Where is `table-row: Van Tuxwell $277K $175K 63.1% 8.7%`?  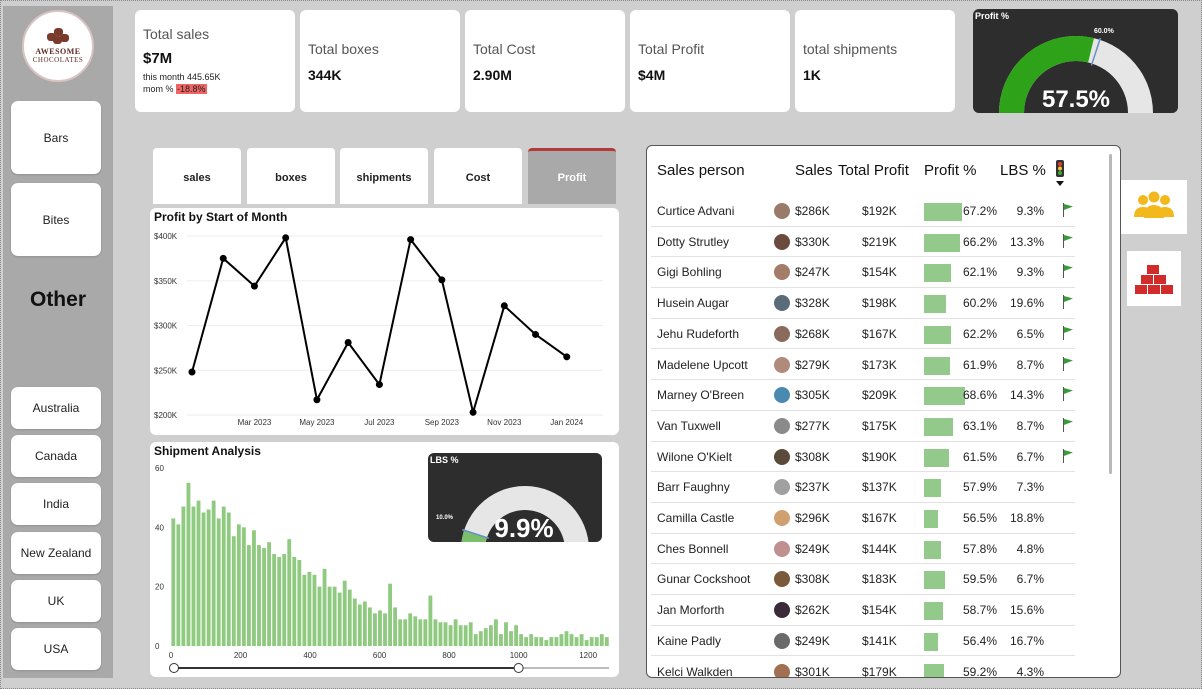
table-row: Van Tuxwell $277K $175K 63.1% 8.7% is located at coordinates (863, 426).